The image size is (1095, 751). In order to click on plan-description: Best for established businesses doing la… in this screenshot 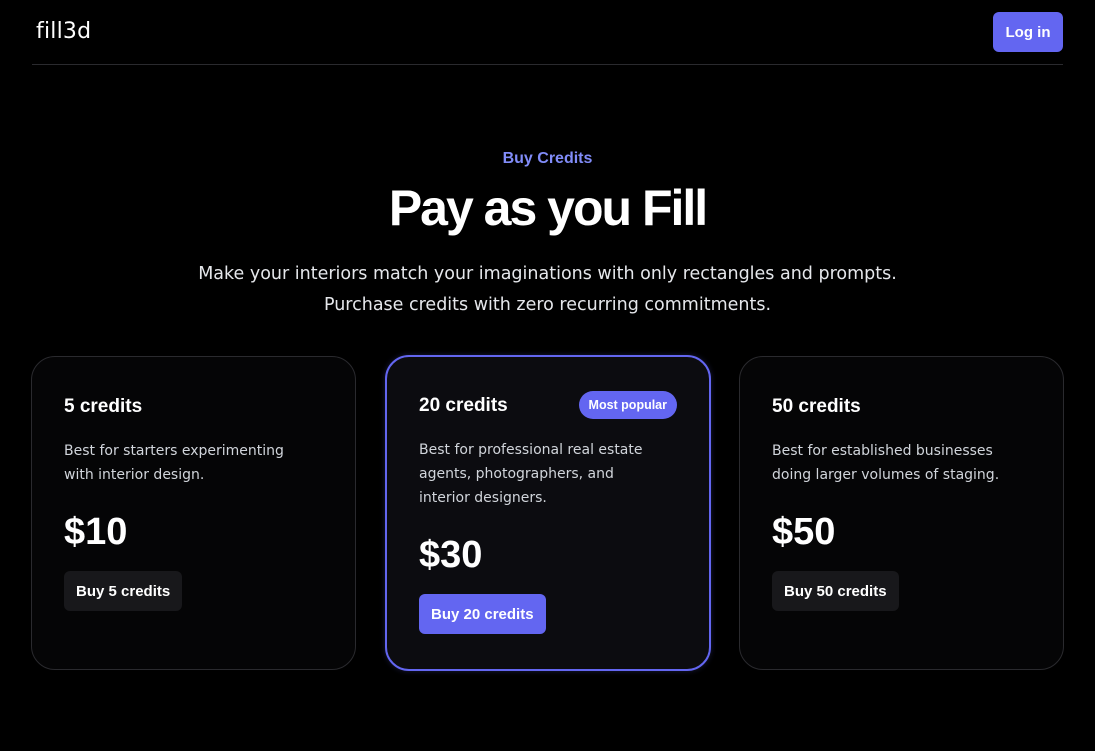, I will do `click(886, 463)`.